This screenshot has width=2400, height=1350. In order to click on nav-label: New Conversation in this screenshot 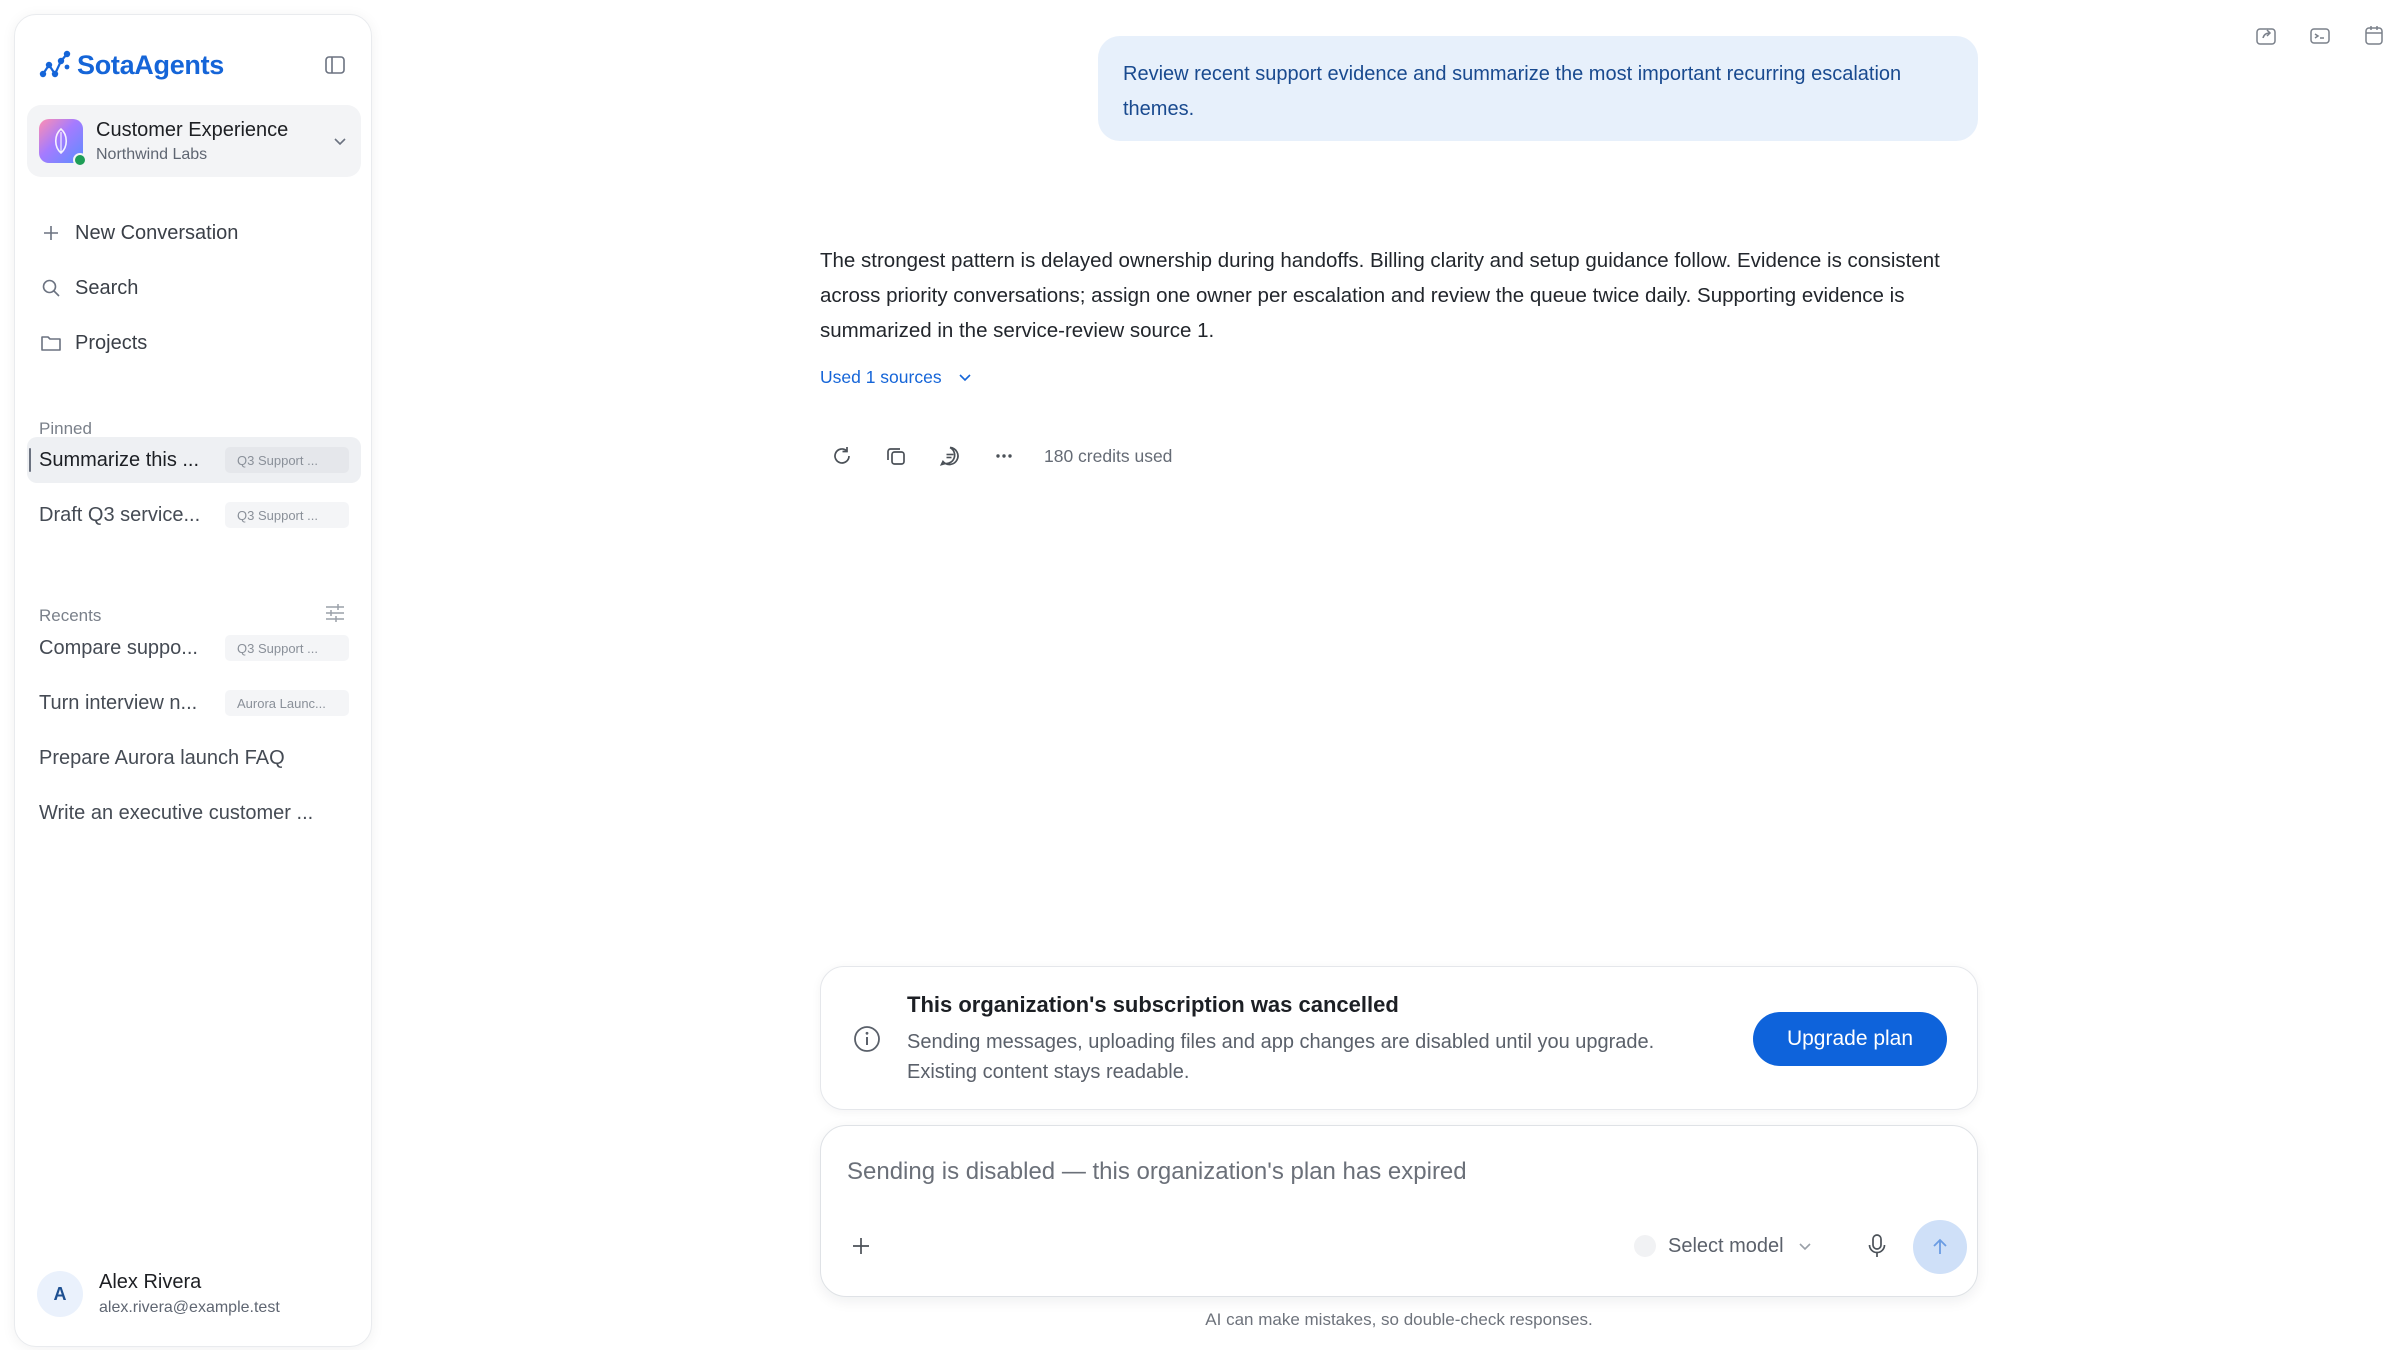, I will do `click(157, 232)`.